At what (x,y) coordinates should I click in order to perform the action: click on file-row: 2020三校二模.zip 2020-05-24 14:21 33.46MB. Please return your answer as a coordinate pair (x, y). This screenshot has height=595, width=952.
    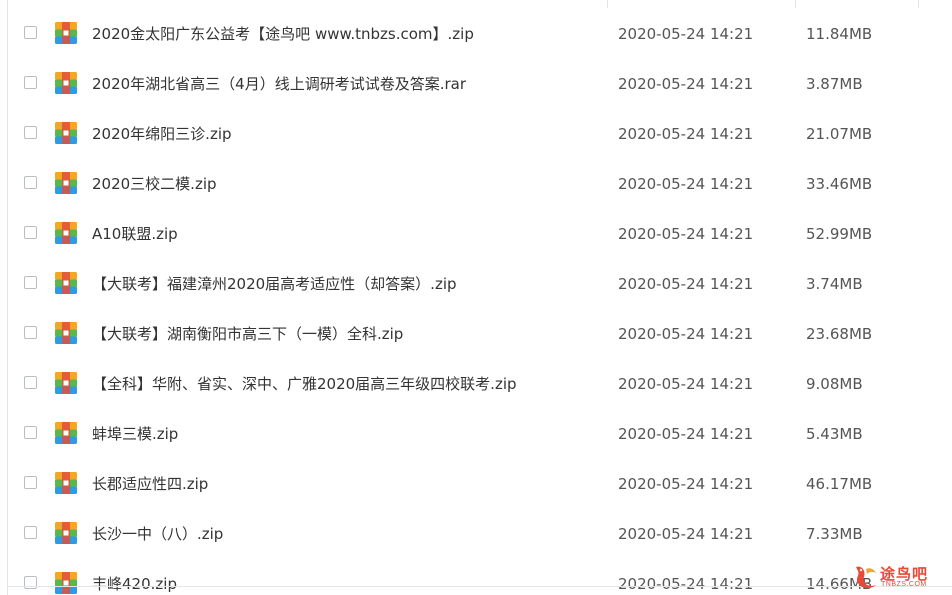
    Looking at the image, I should click on (476, 184).